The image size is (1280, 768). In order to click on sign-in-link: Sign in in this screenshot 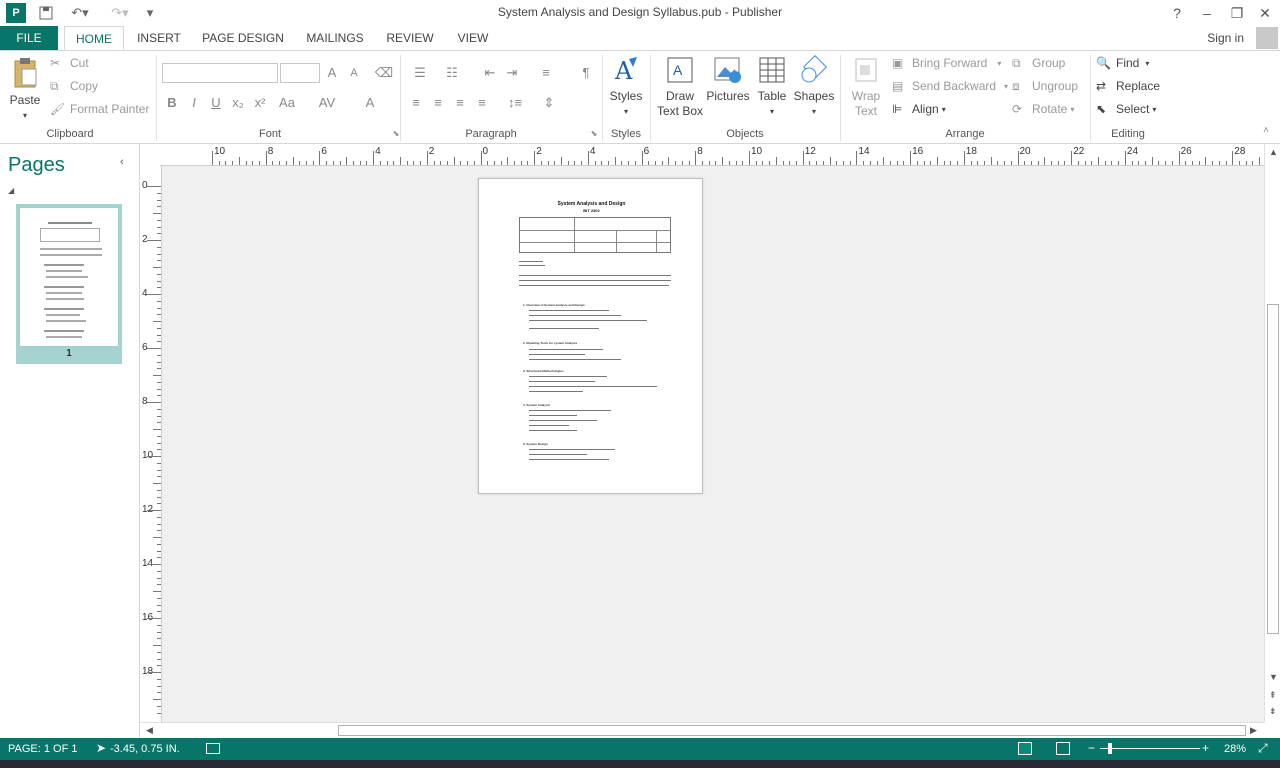, I will do `click(1225, 38)`.